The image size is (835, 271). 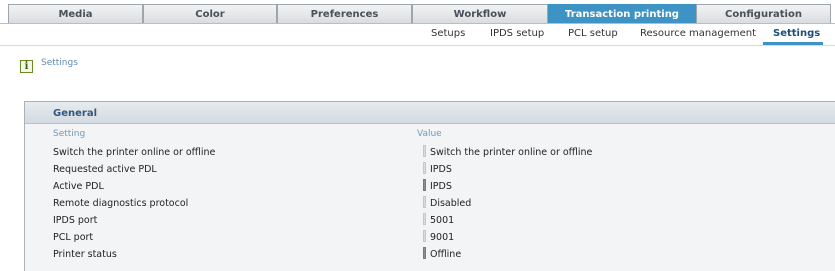 What do you see at coordinates (75, 113) in the screenshot?
I see `panel-title: General` at bounding box center [75, 113].